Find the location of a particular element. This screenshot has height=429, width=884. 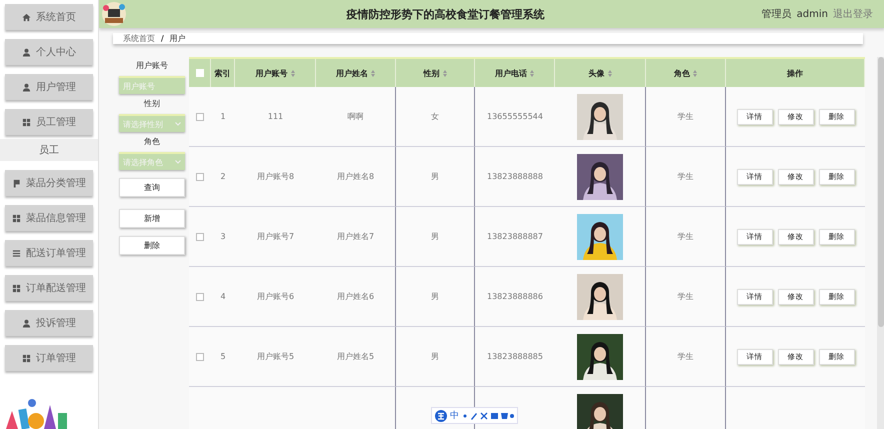

table-cell: 2 is located at coordinates (223, 176).